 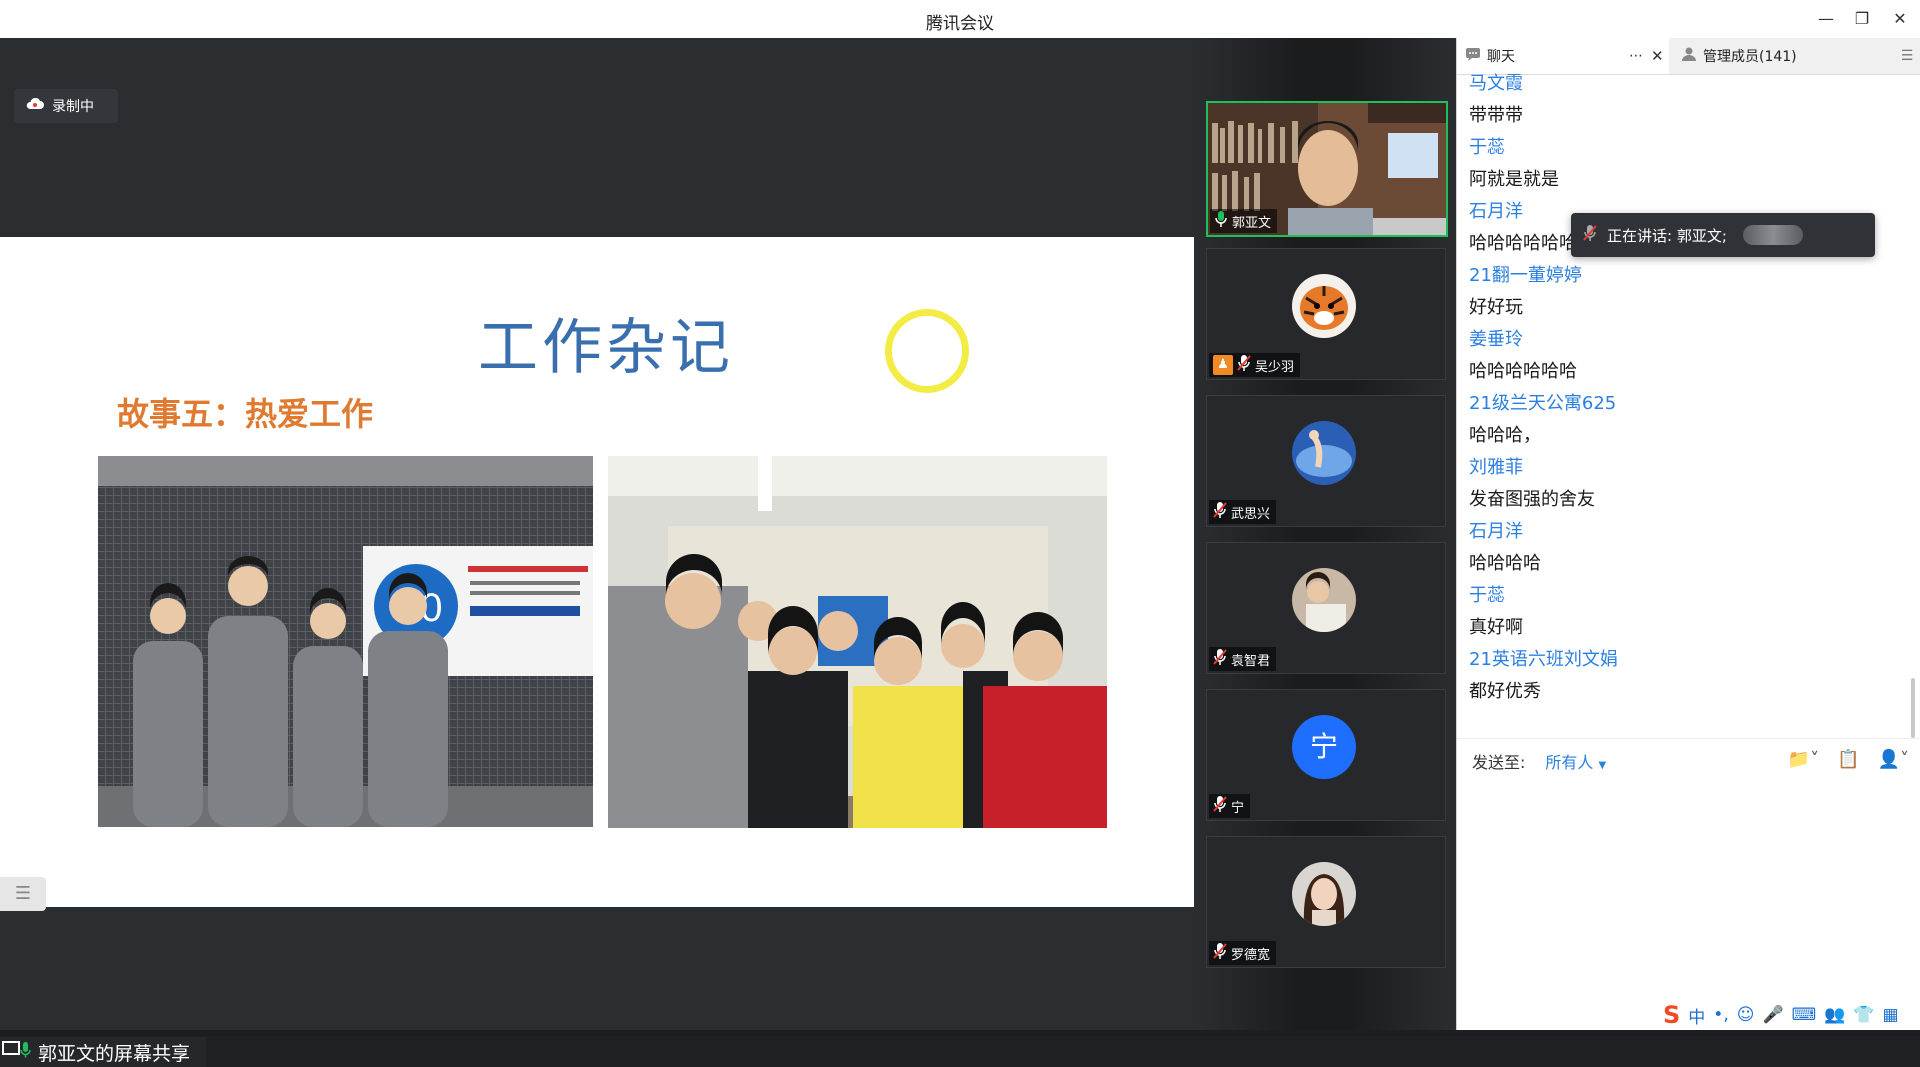 What do you see at coordinates (1505, 435) in the screenshot?
I see `message-text: 哈哈哈，` at bounding box center [1505, 435].